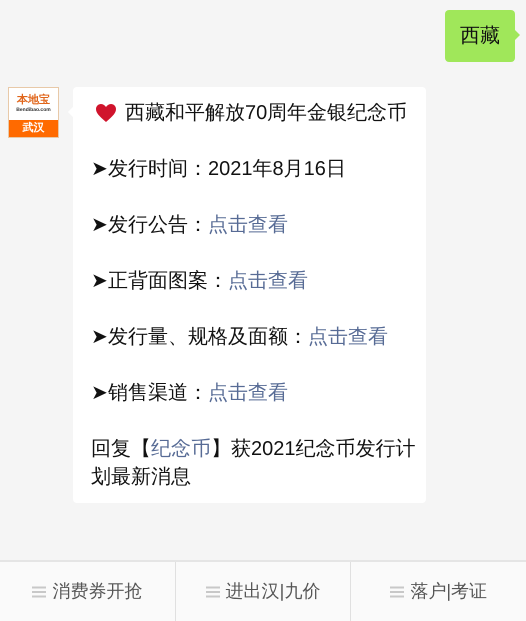 This screenshot has height=621, width=526. Describe the element at coordinates (480, 36) in the screenshot. I see `message-bubble: 西藏` at that location.